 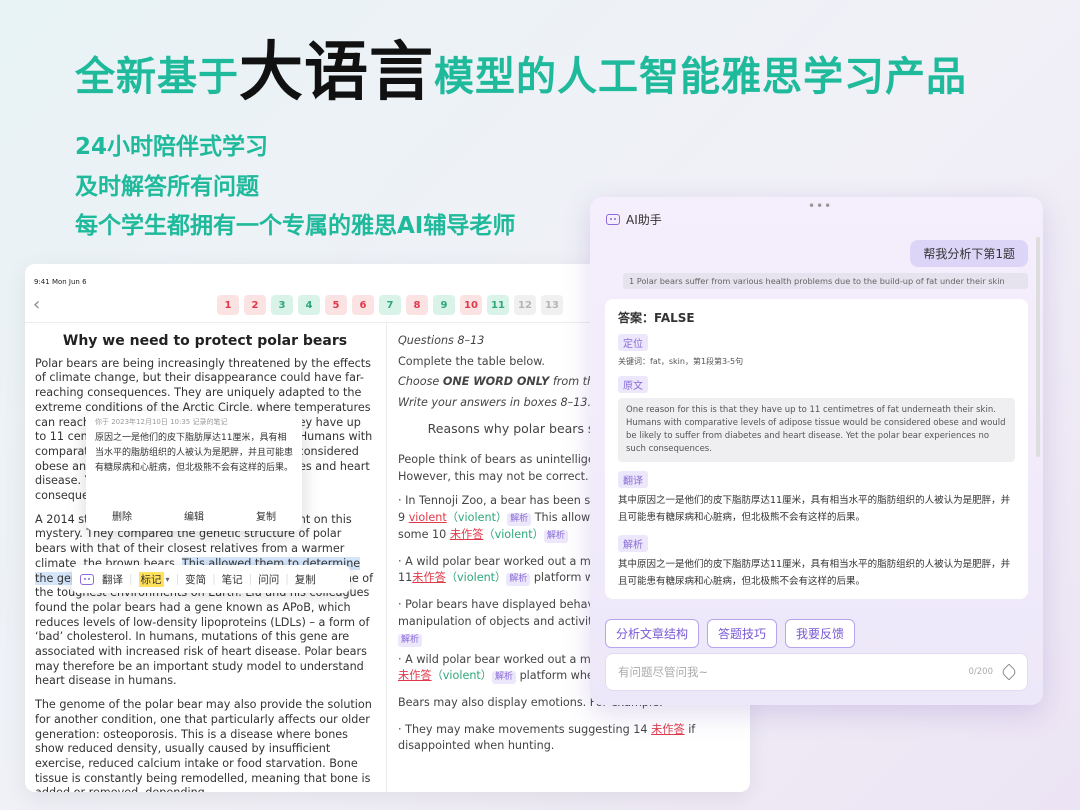 I want to click on question-number-bar: 1 2 3 4 5 6 7 8 9 10 11 12 13, so click(x=390, y=305).